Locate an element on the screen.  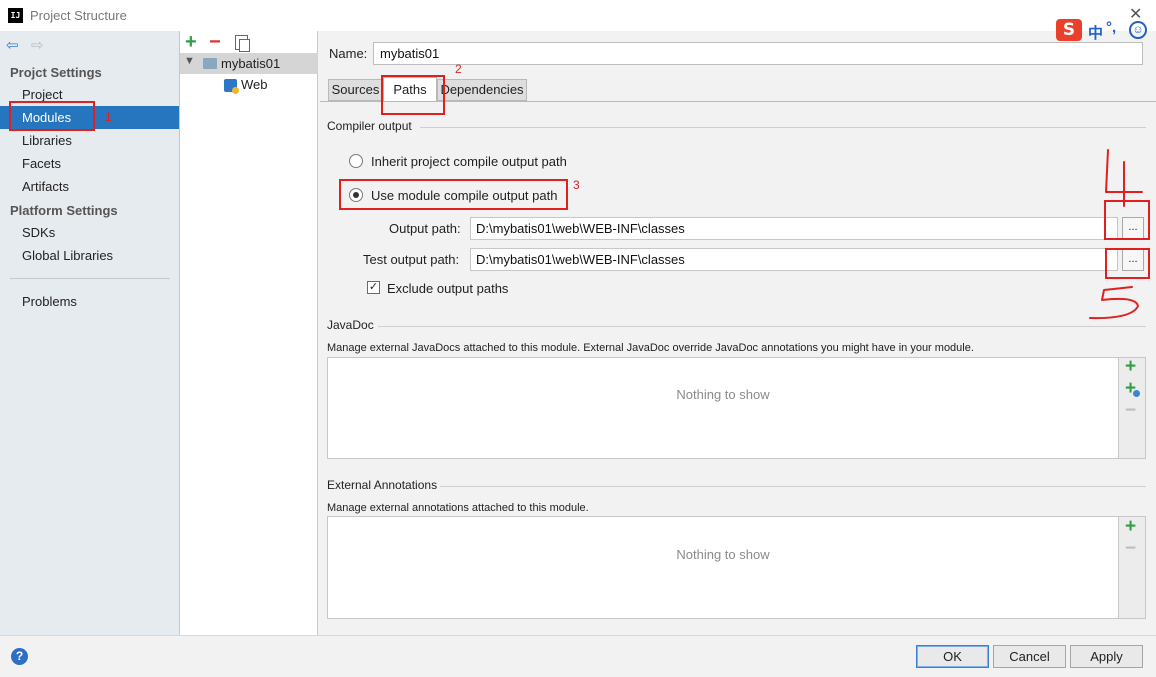
add-icon: + is located at coordinates (191, 42).